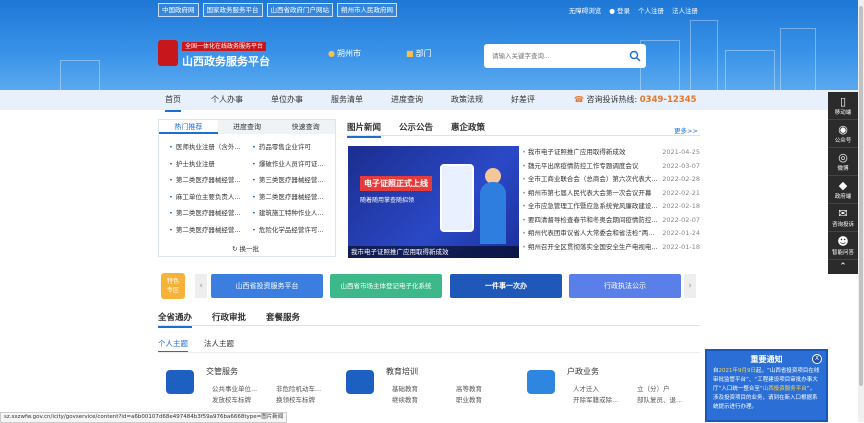  Describe the element at coordinates (405, 399) in the screenshot. I see `service-item: 继续教育` at that location.